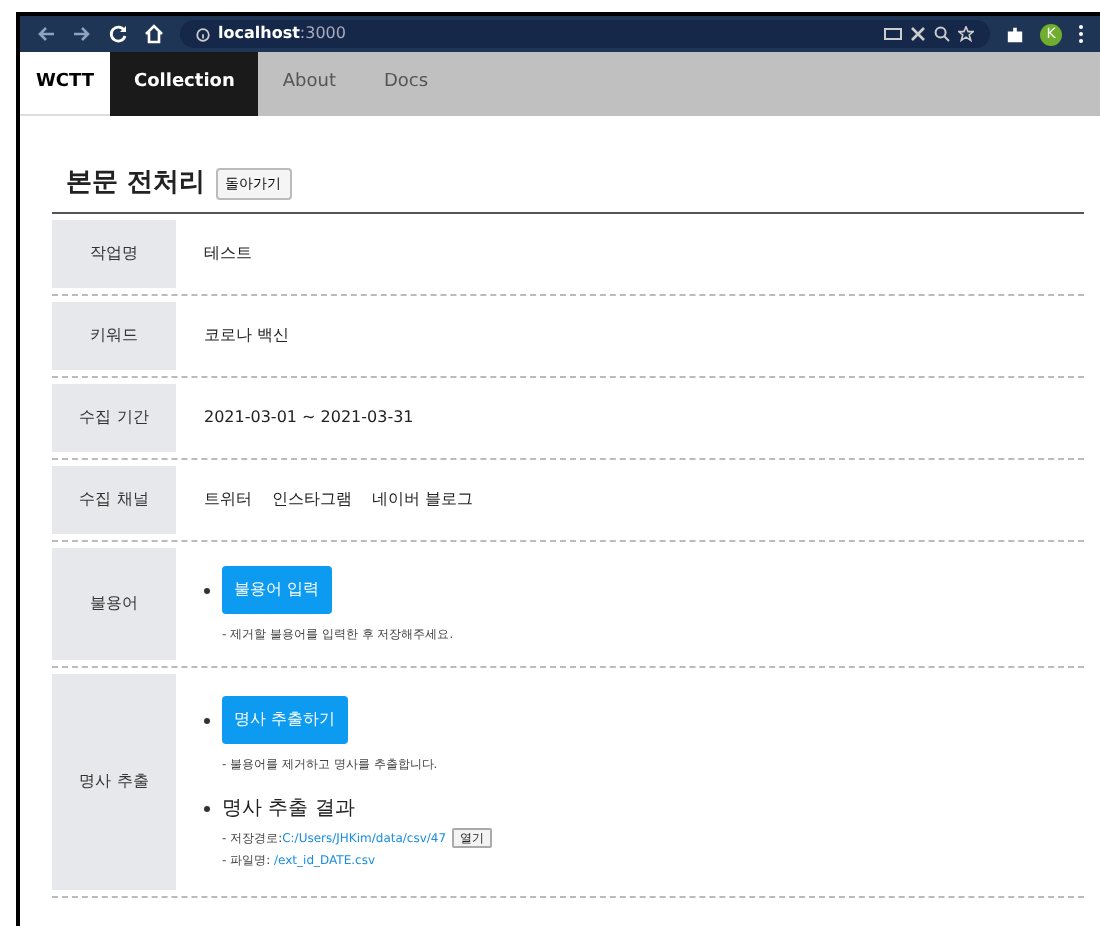 The image size is (1100, 926). What do you see at coordinates (312, 499) in the screenshot?
I see `channel-name: 인스타그램` at bounding box center [312, 499].